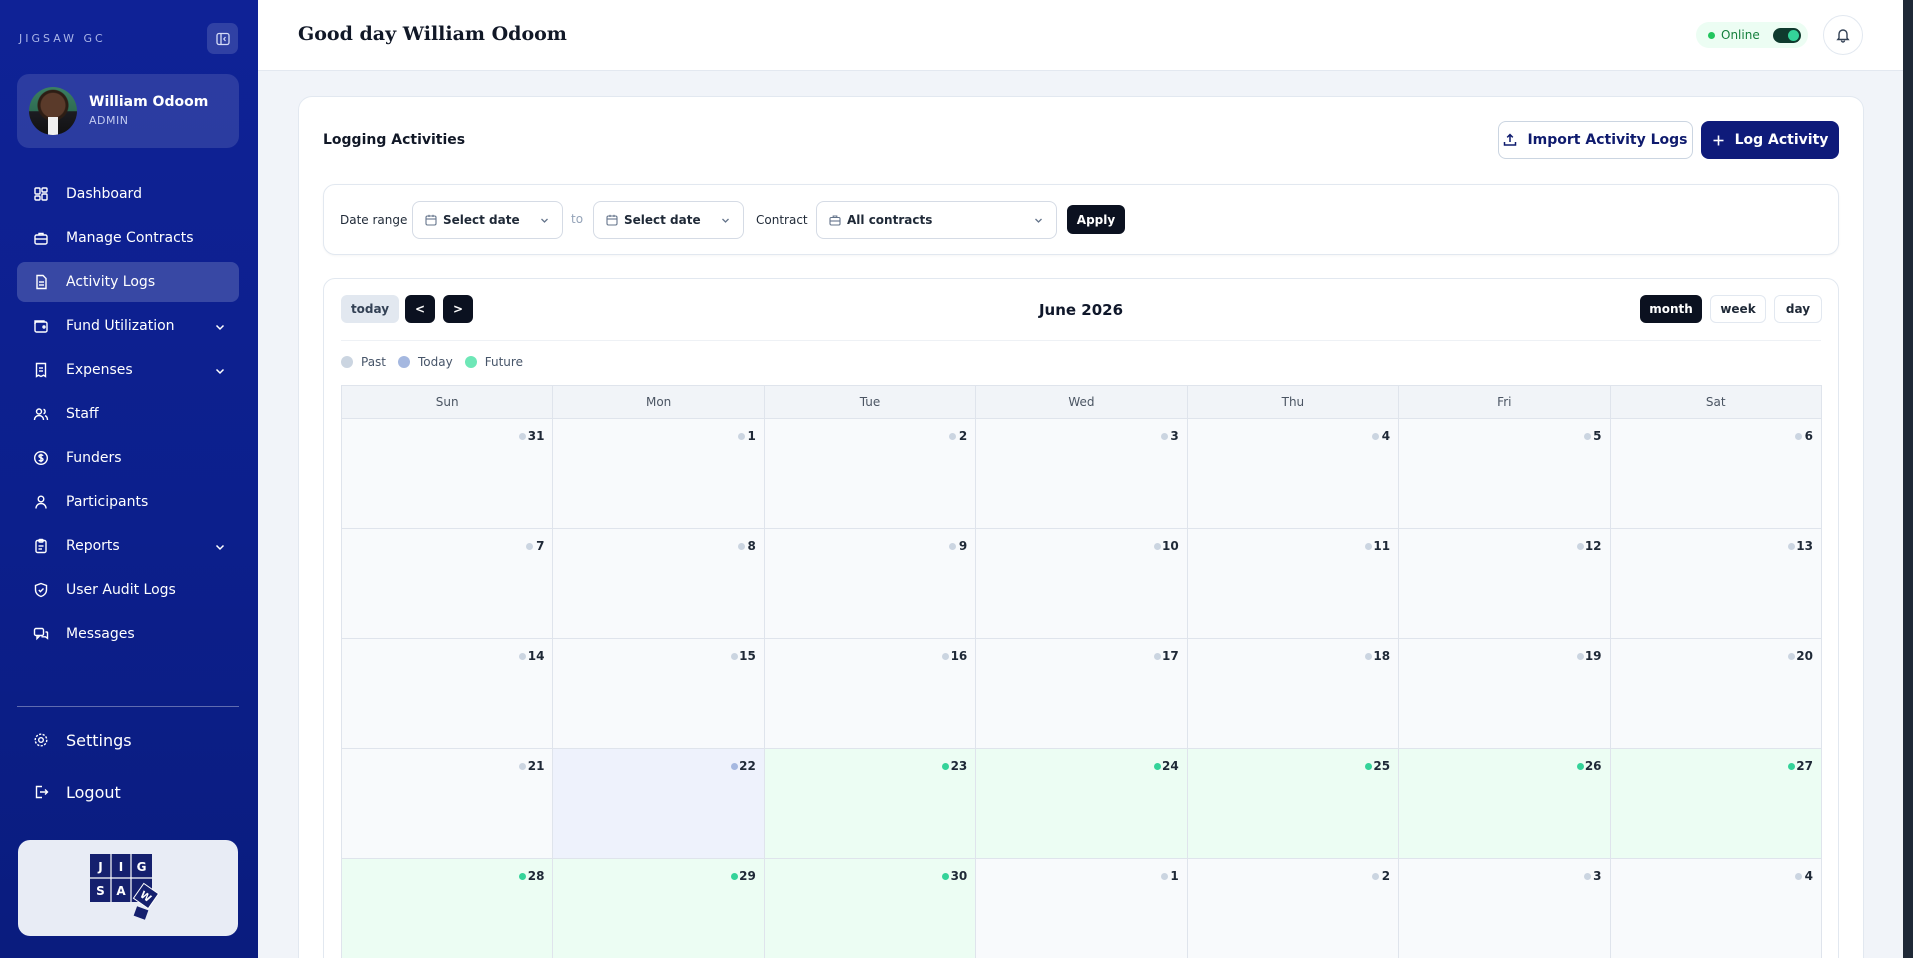  I want to click on sidebar-item-settings: Settings, so click(128, 740).